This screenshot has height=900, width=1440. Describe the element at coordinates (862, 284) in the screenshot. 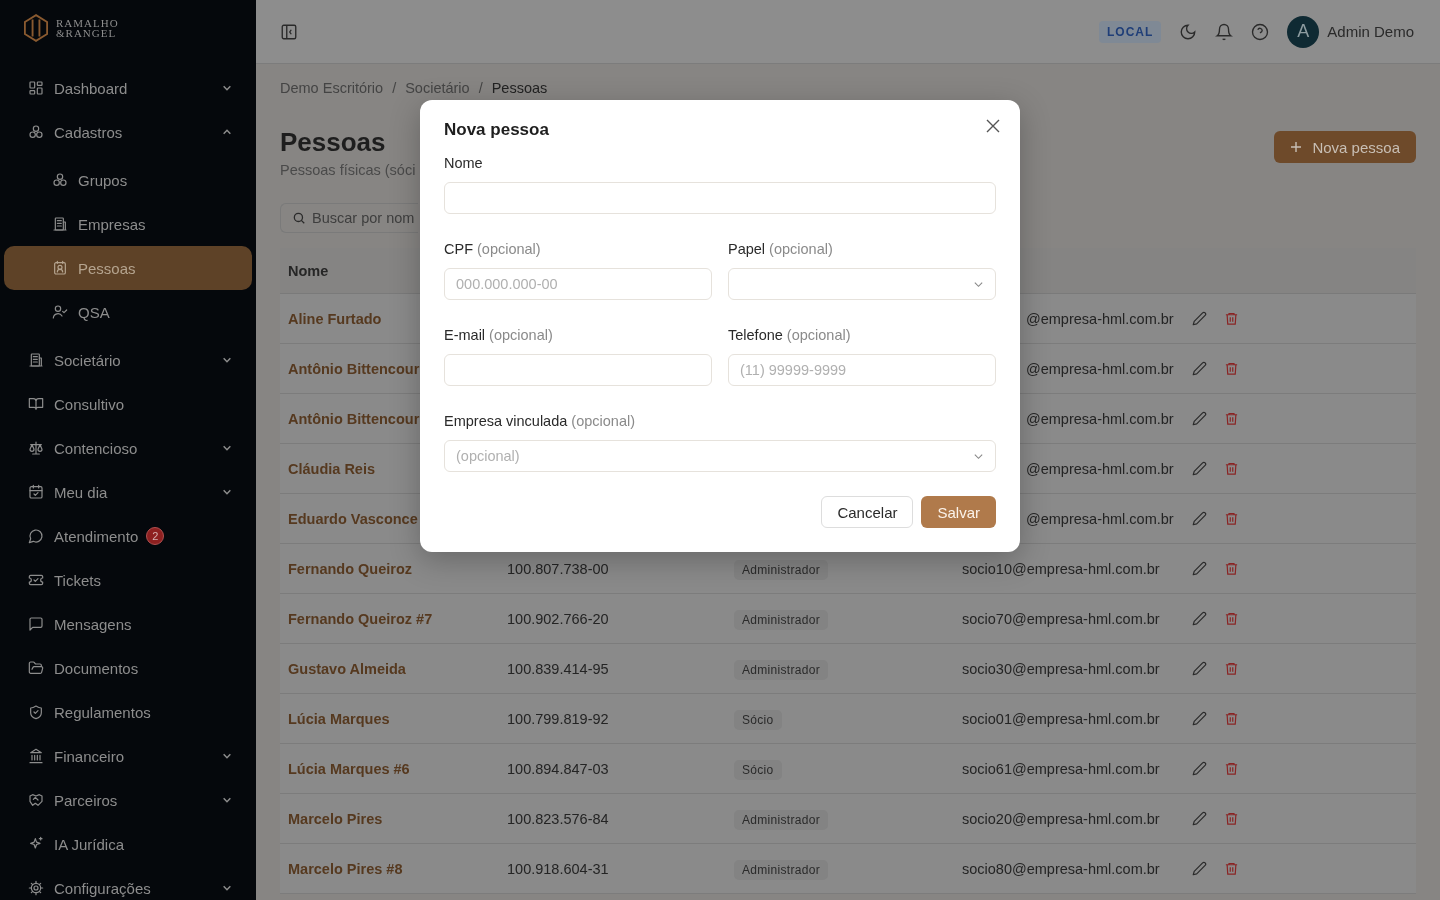

I see `select-field` at that location.